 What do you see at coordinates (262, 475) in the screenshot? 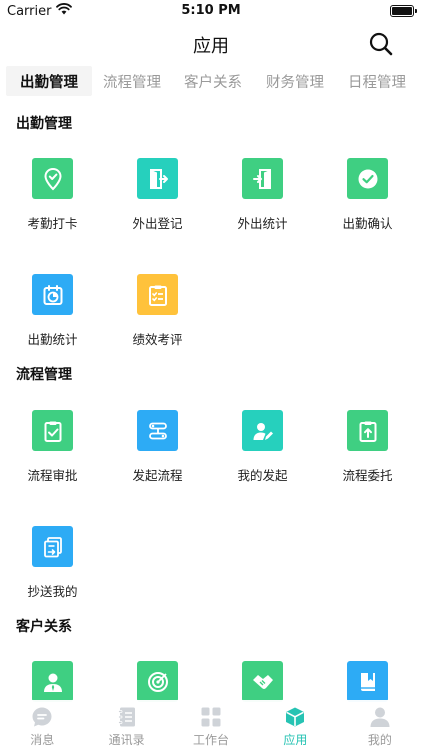
I see `app-label: 我的发起` at bounding box center [262, 475].